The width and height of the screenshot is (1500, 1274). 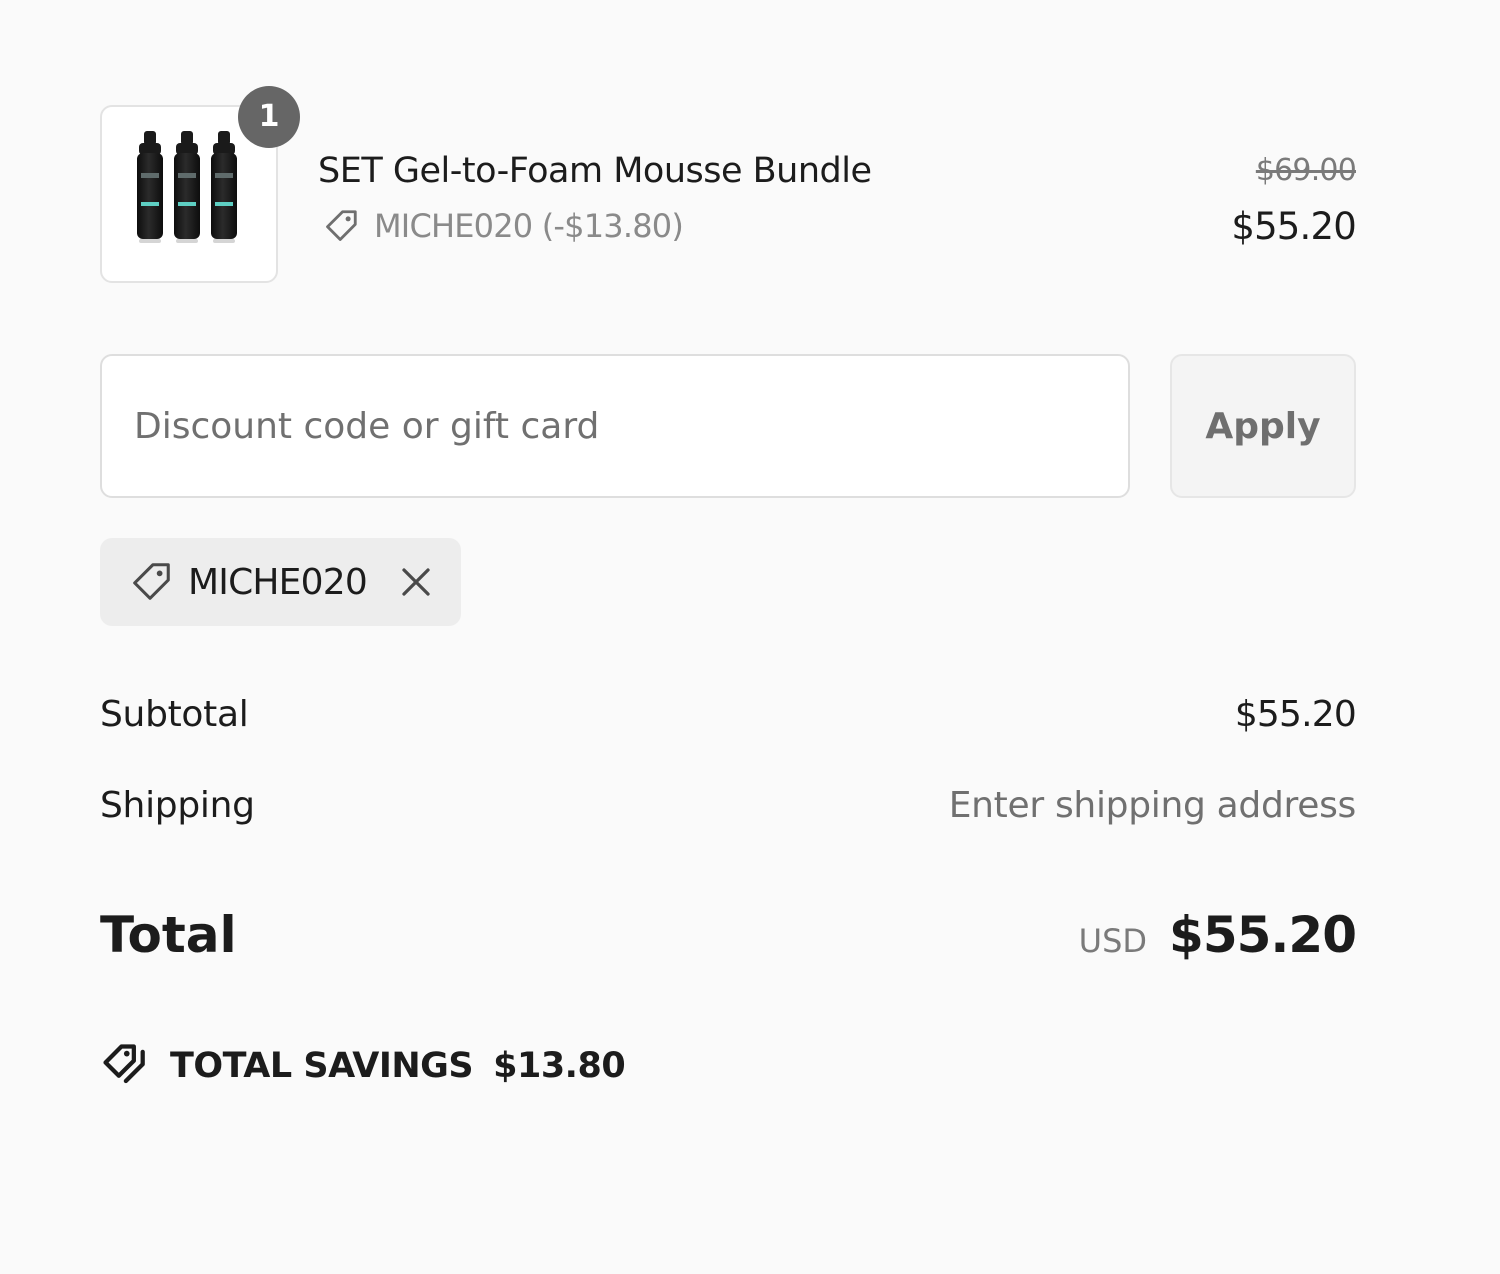 What do you see at coordinates (1293, 226) in the screenshot?
I see `line-item-price: $55.20` at bounding box center [1293, 226].